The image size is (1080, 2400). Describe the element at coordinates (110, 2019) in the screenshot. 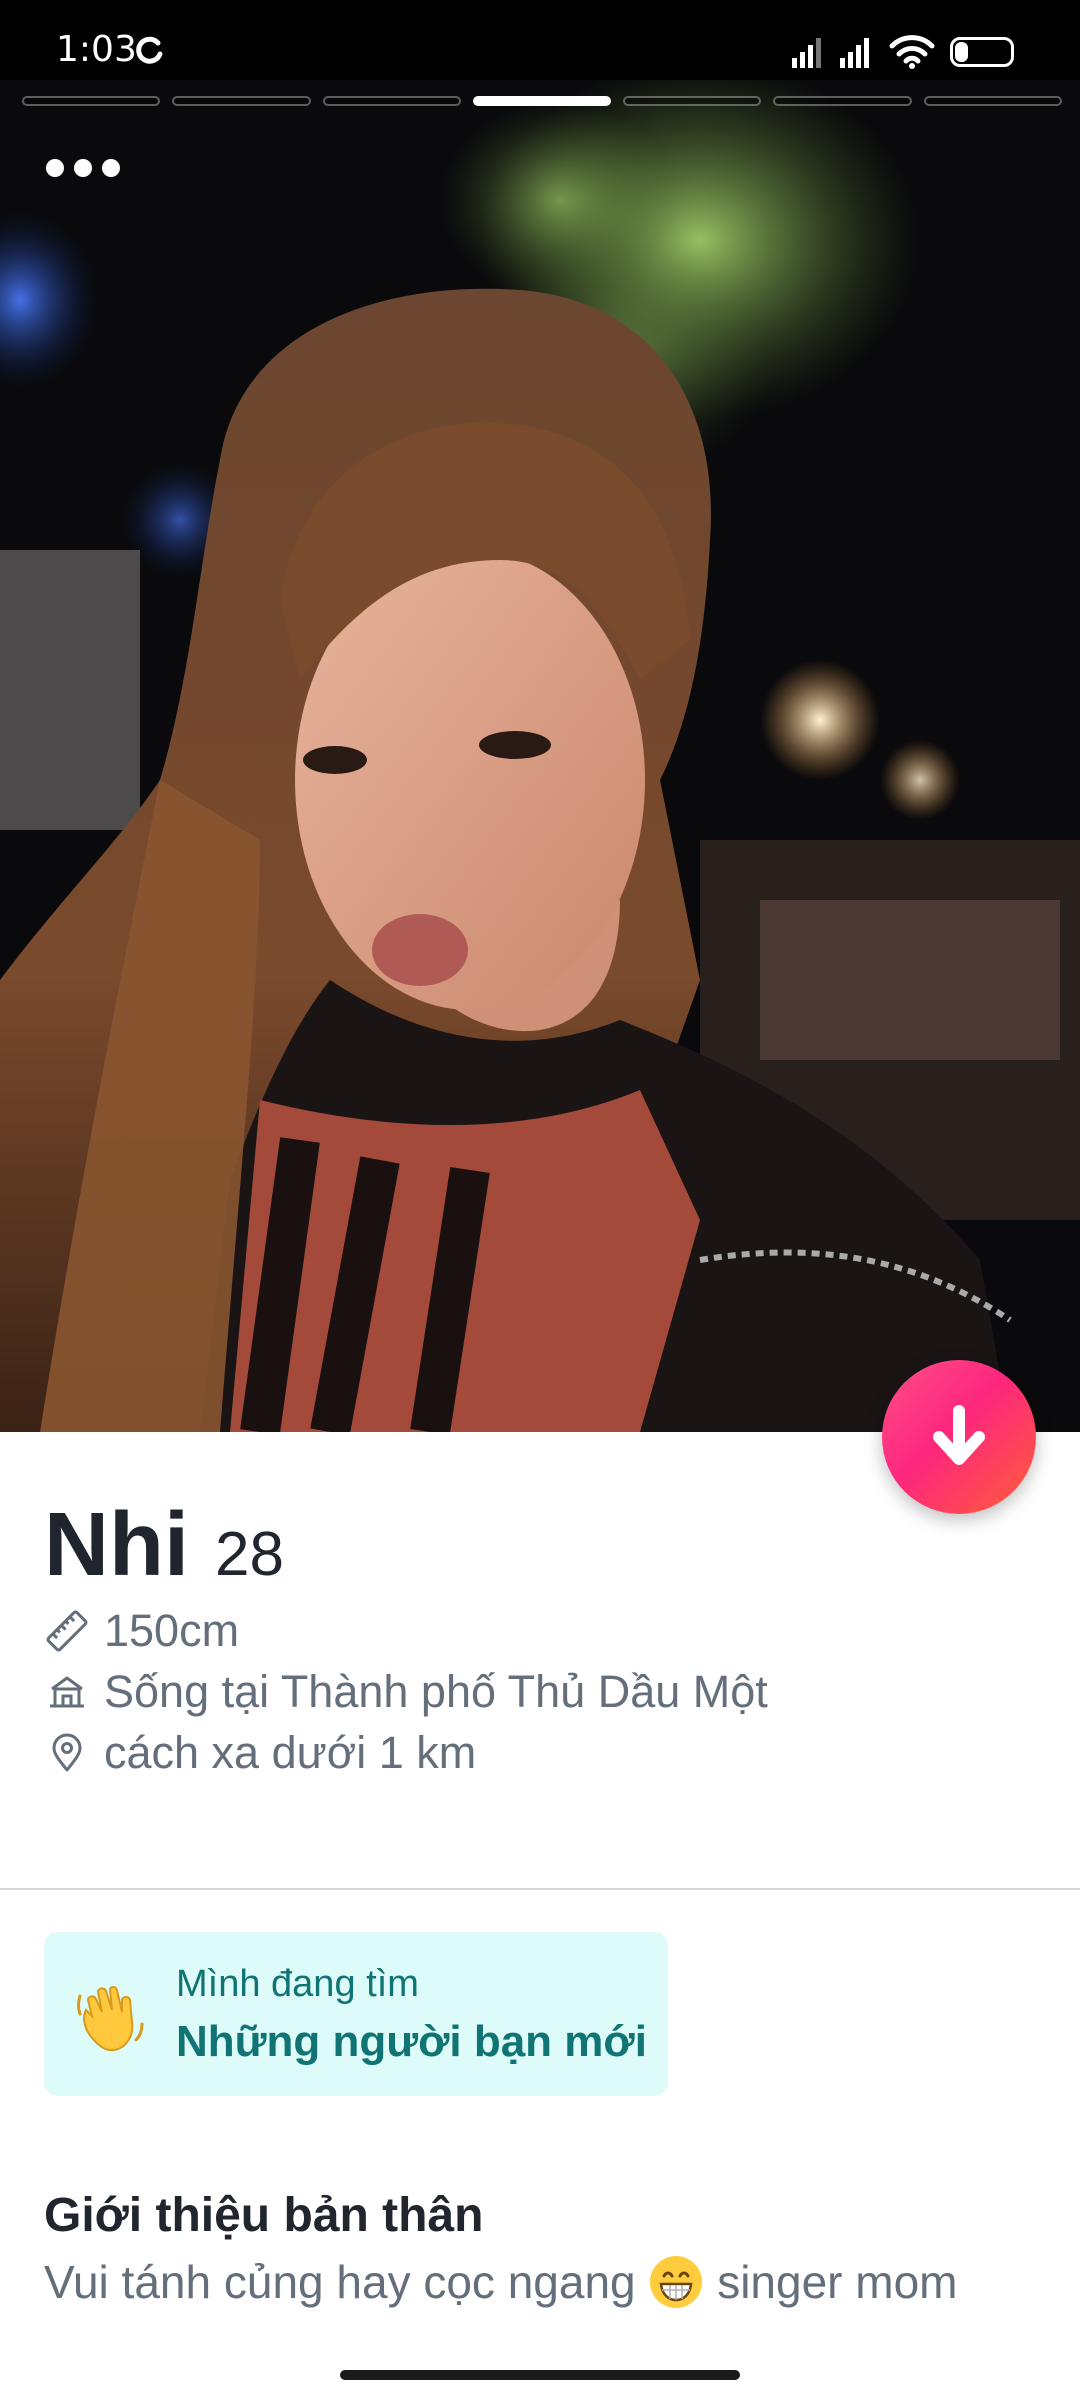

I see `waving-hand-icon` at that location.